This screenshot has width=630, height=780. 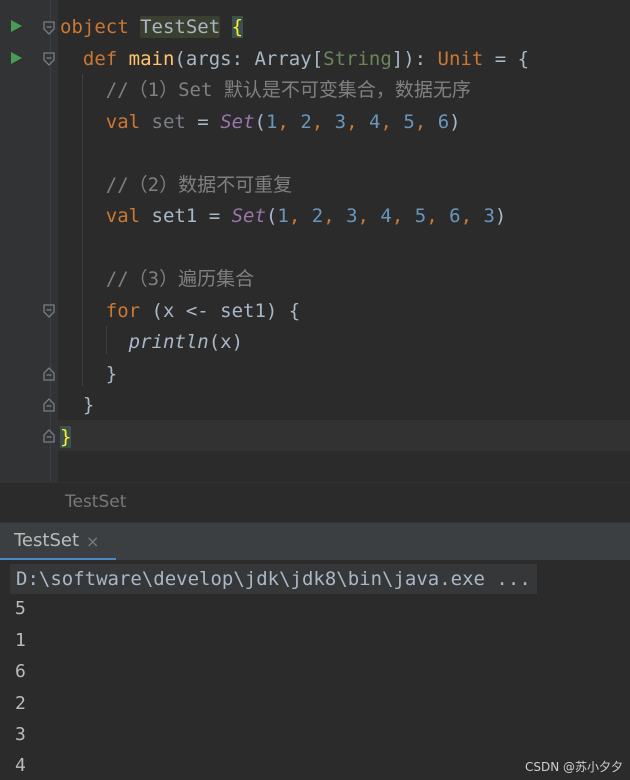 What do you see at coordinates (288, 90) in the screenshot?
I see `code-token: //（1）Set 默认是不可变集合，数据无序` at bounding box center [288, 90].